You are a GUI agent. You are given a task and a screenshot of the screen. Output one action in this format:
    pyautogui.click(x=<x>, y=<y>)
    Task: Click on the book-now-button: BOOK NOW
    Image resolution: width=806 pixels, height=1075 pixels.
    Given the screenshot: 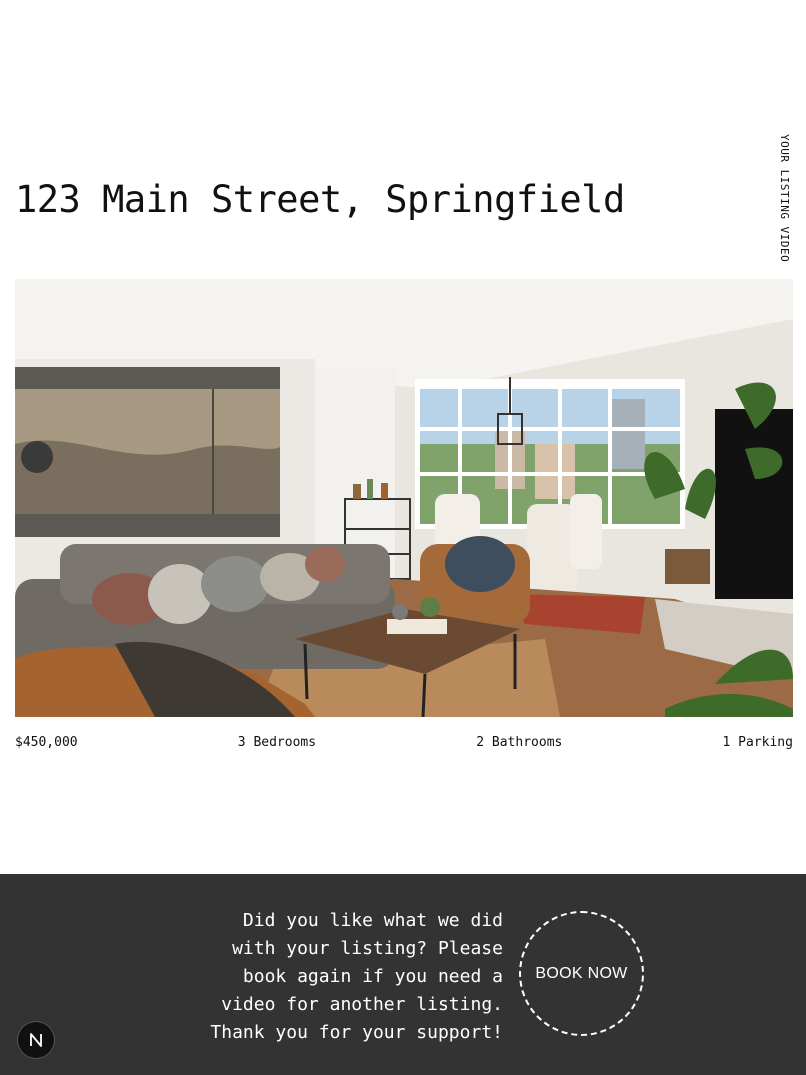 What is the action you would take?
    pyautogui.click(x=581, y=973)
    